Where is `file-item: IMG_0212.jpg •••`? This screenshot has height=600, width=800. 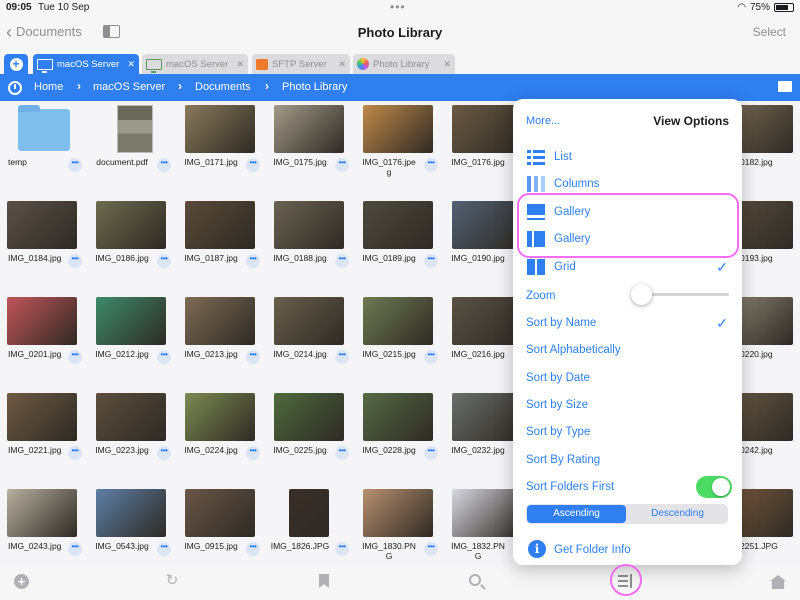 file-item: IMG_0212.jpg ••• is located at coordinates (131, 338).